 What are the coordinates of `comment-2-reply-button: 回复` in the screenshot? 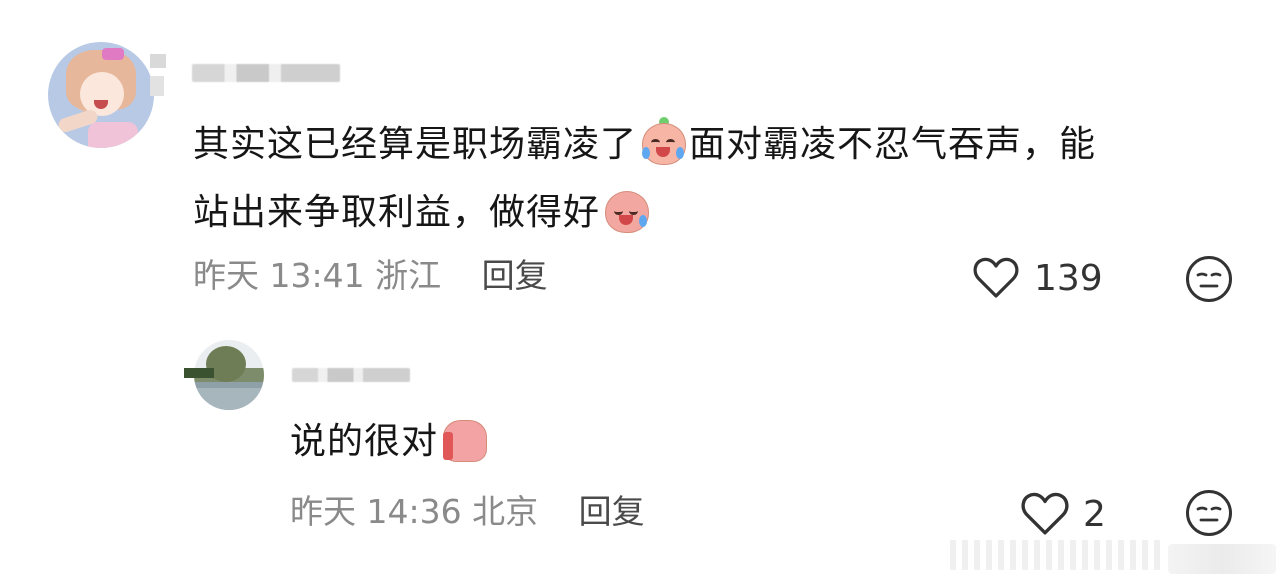 It's located at (612, 511).